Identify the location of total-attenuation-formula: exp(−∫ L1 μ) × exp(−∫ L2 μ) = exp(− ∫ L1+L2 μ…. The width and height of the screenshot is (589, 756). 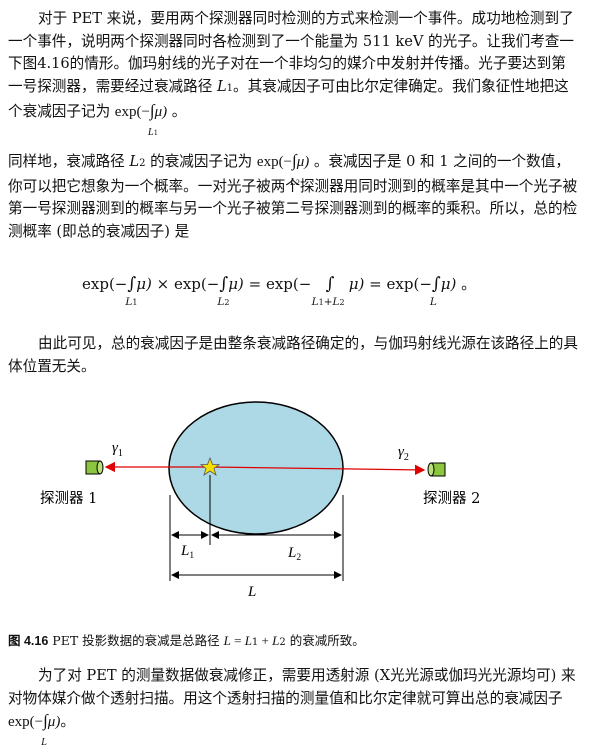
(279, 291).